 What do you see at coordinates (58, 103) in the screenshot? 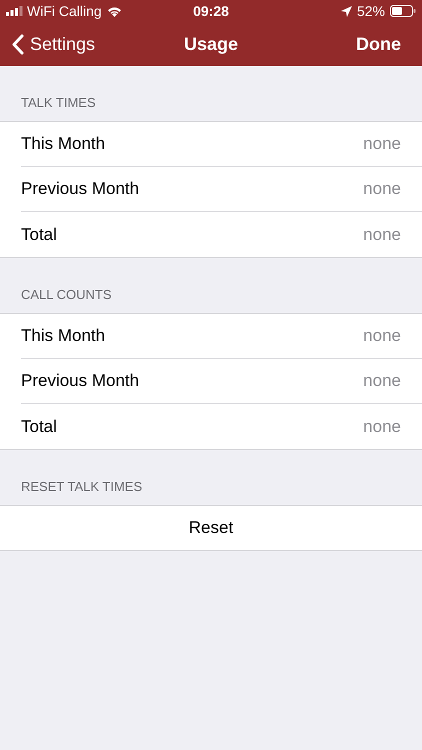
I see `section-header: TALK TIMES` at bounding box center [58, 103].